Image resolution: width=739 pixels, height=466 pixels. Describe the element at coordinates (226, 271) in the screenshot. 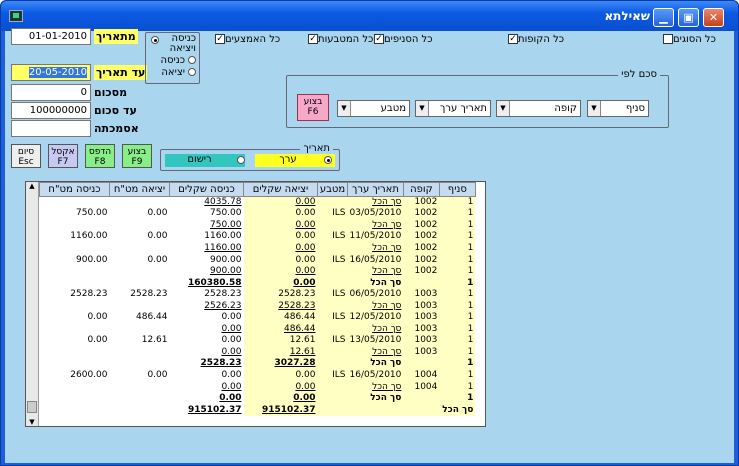

I see `table-cell: 900.00` at that location.